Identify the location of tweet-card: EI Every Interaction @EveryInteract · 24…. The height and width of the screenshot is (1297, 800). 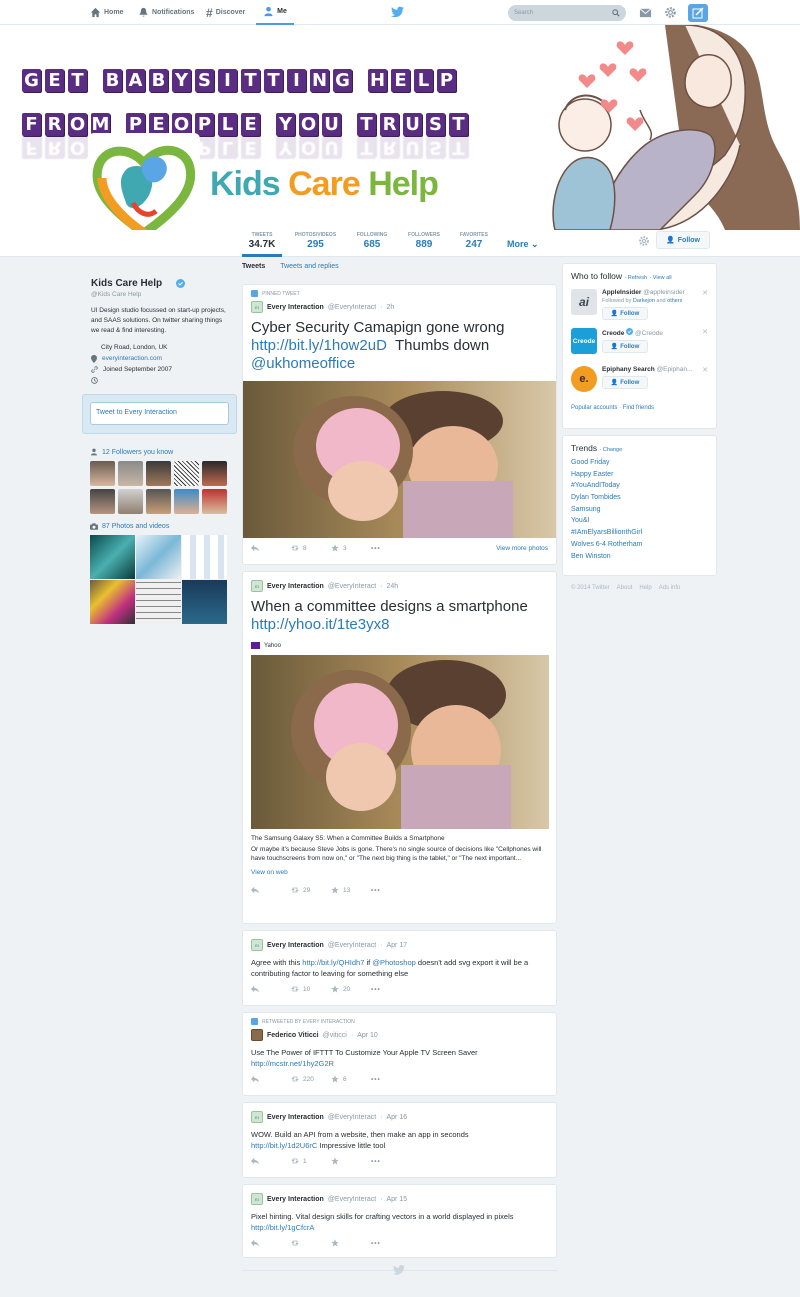
(399, 747).